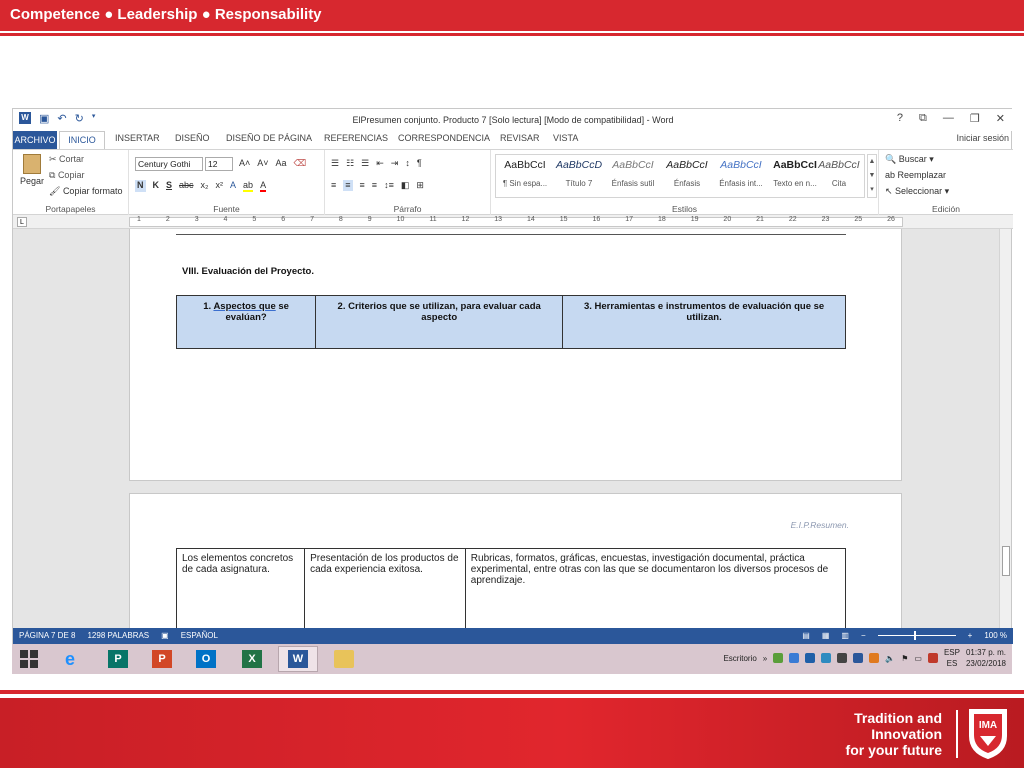 The height and width of the screenshot is (768, 1024). What do you see at coordinates (344, 659) in the screenshot?
I see `taskbar-file-explorer` at bounding box center [344, 659].